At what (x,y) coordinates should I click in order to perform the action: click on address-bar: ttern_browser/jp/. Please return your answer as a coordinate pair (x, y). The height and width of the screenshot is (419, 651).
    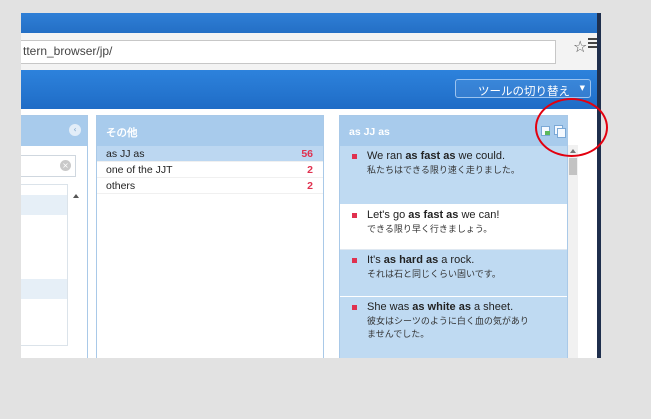
    Looking at the image, I should click on (288, 52).